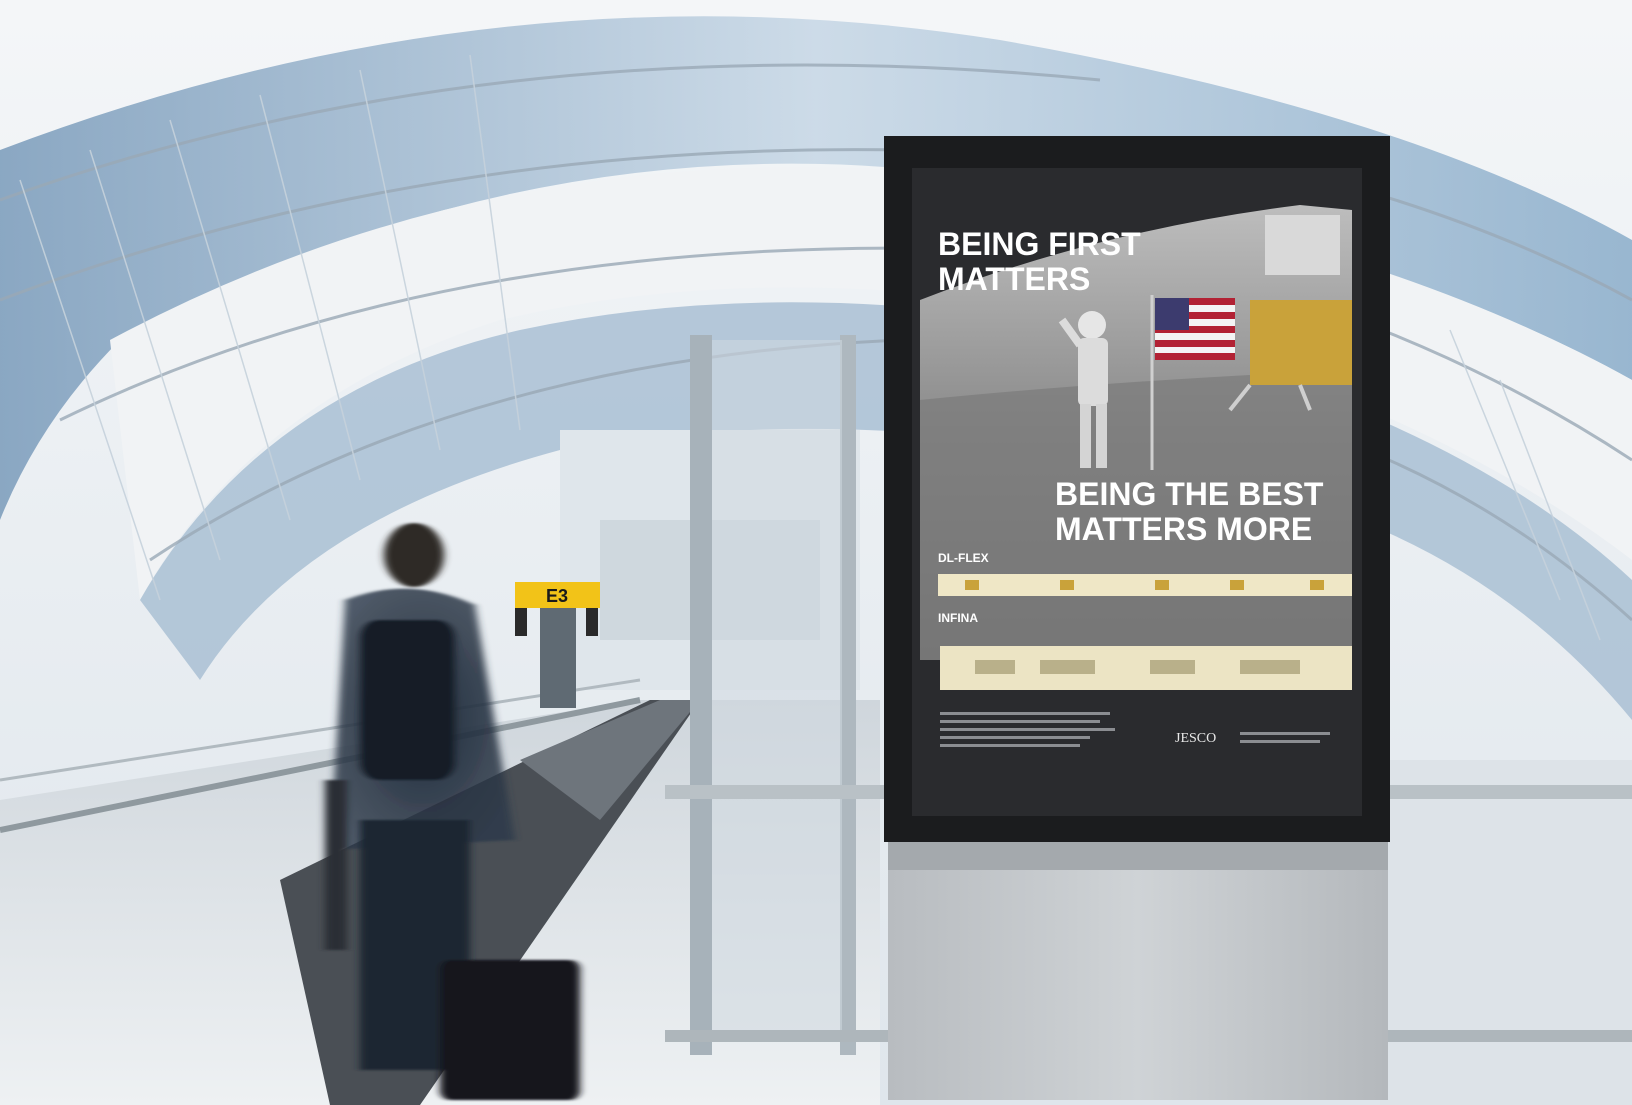 The width and height of the screenshot is (1632, 1105). Describe the element at coordinates (1189, 494) in the screenshot. I see `poster-subhead-line1: BEING THE BEST` at that location.